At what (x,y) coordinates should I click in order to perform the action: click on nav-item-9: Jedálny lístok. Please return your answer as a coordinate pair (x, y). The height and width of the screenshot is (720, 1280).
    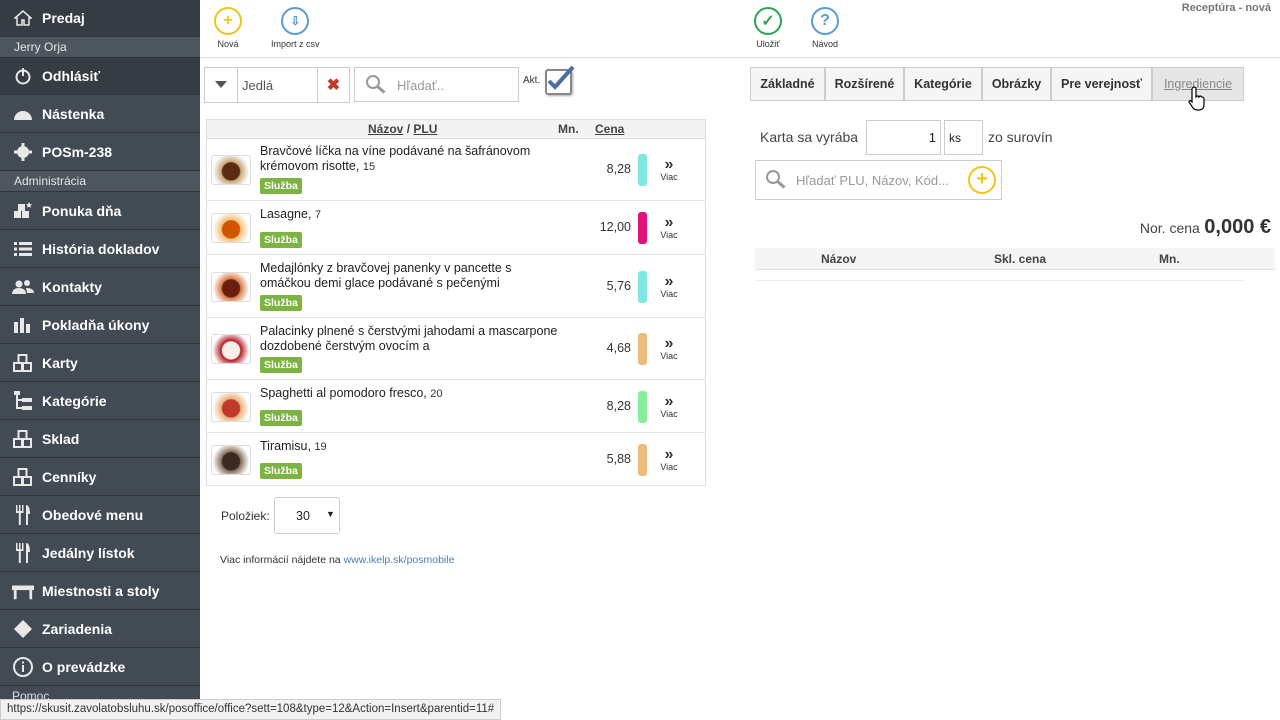
    Looking at the image, I should click on (100, 553).